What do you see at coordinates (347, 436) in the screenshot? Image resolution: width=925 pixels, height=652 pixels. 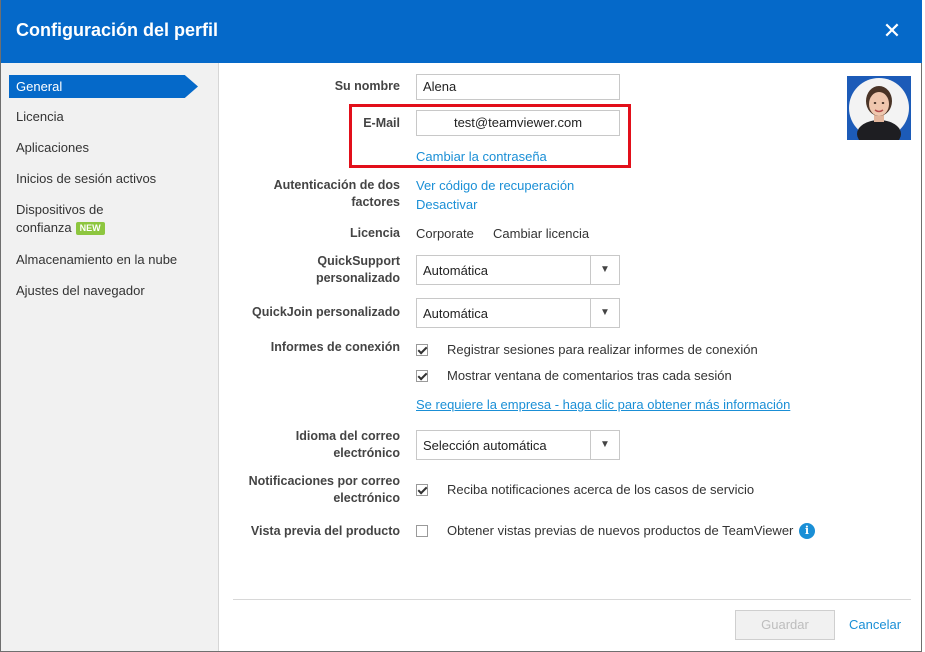 I see `email-language-label-line1: Idioma del correo` at bounding box center [347, 436].